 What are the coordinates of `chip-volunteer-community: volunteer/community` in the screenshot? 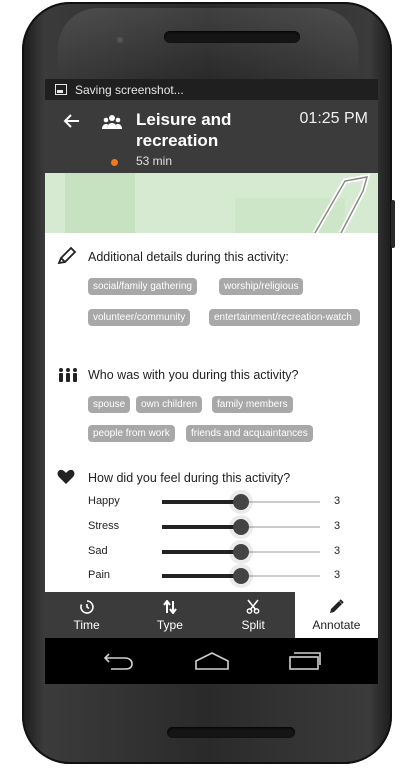 It's located at (139, 317).